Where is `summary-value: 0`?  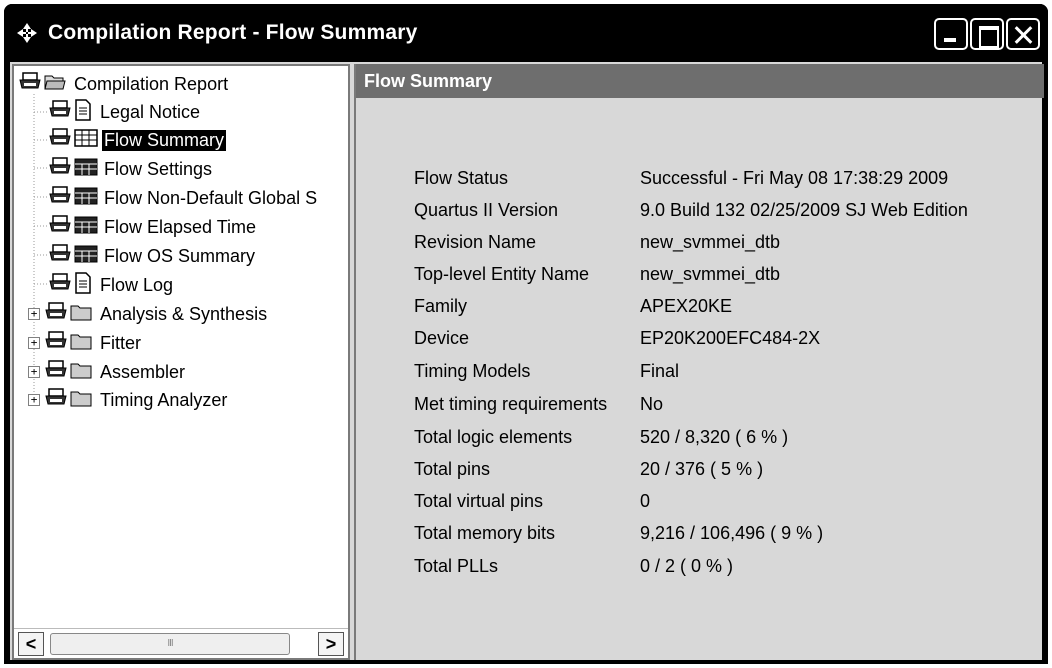
summary-value: 0 is located at coordinates (645, 501).